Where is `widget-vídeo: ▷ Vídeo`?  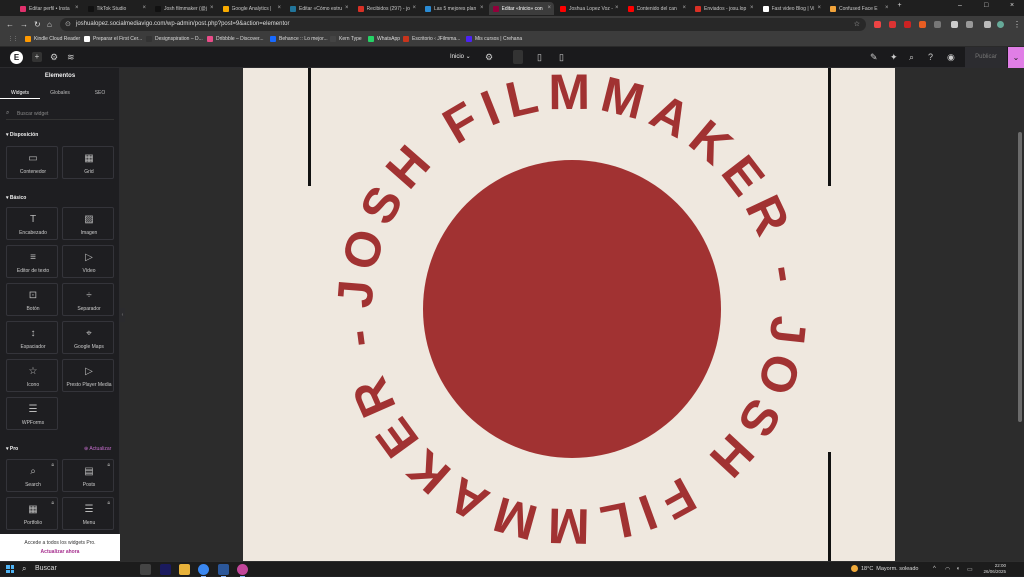 widget-vídeo: ▷ Vídeo is located at coordinates (88, 261).